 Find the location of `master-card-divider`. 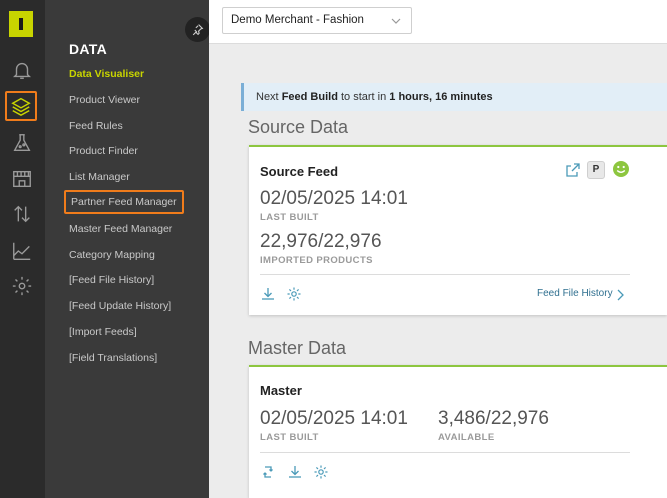

master-card-divider is located at coordinates (445, 452).